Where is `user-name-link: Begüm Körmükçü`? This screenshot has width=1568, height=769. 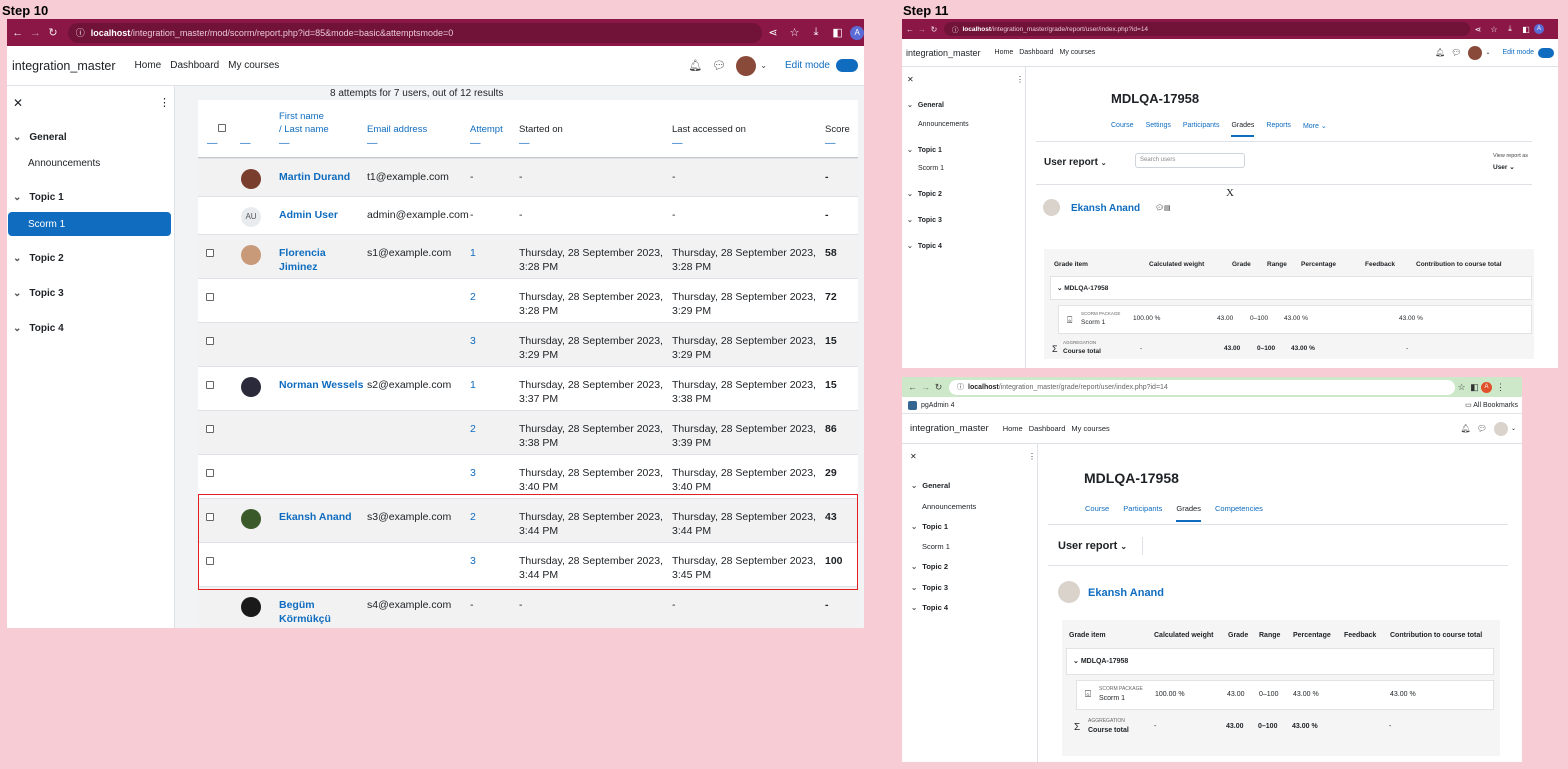
user-name-link: Begüm Körmükçü is located at coordinates (321, 612).